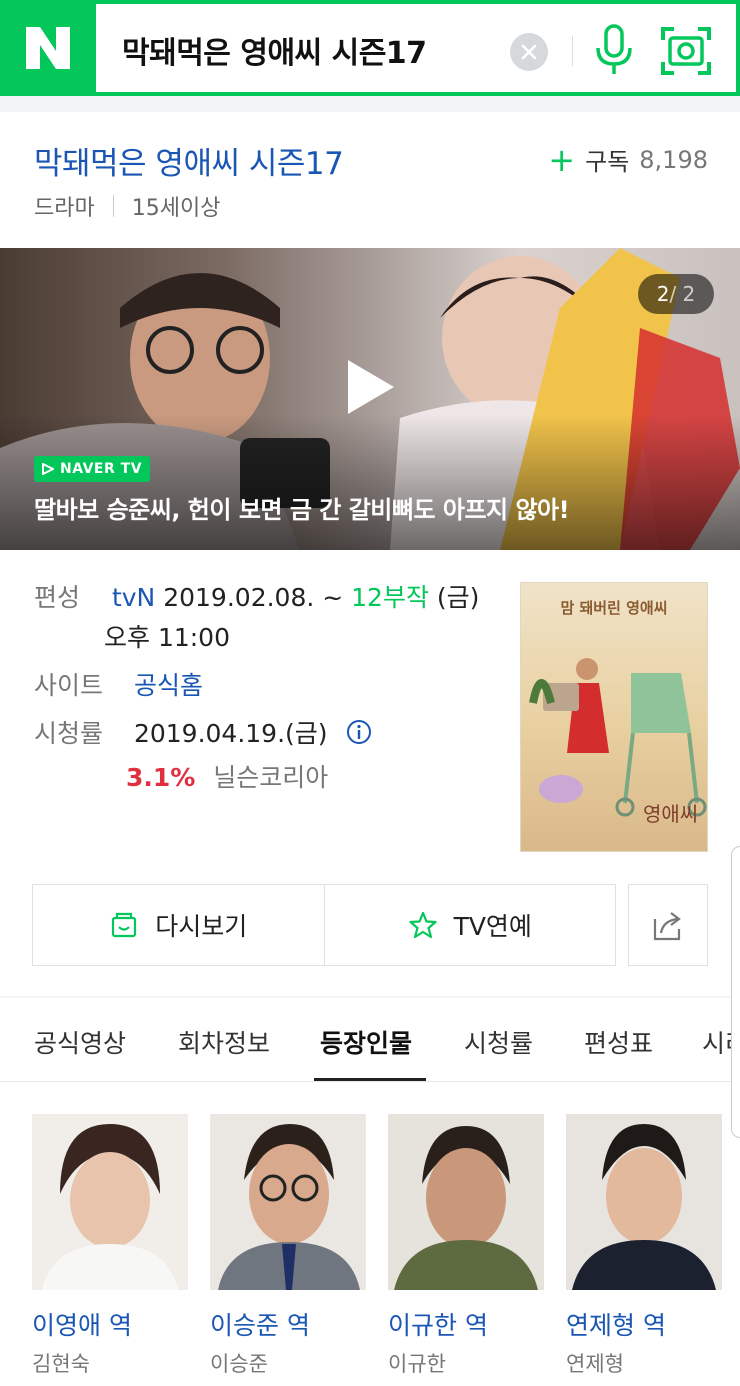 The height and width of the screenshot is (1386, 740). Describe the element at coordinates (572, 51) in the screenshot. I see `search-divider` at that location.